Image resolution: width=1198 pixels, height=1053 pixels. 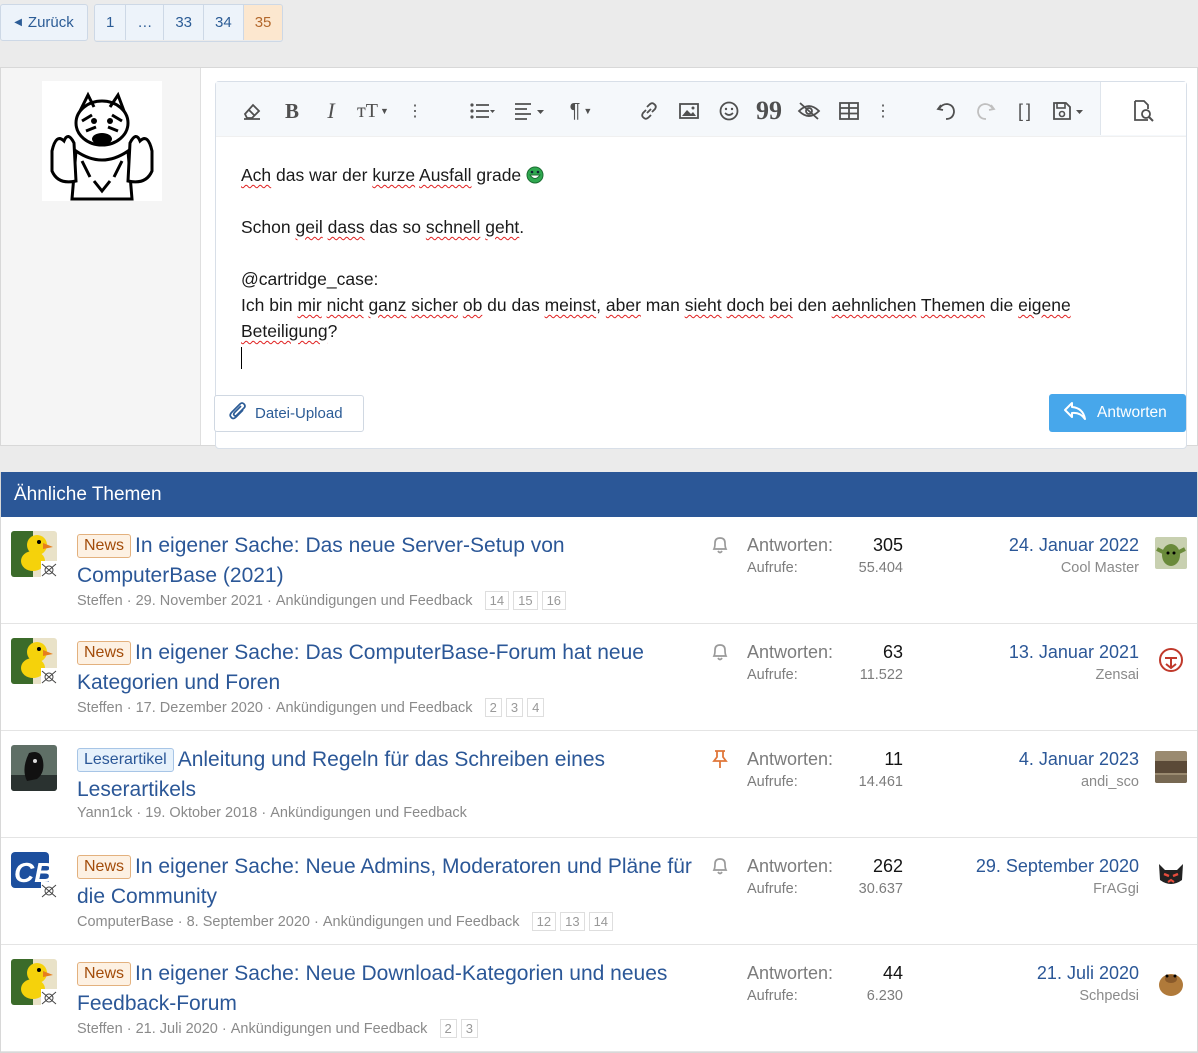 What do you see at coordinates (581, 111) in the screenshot?
I see `paragraph-icon: ¶ ▼` at bounding box center [581, 111].